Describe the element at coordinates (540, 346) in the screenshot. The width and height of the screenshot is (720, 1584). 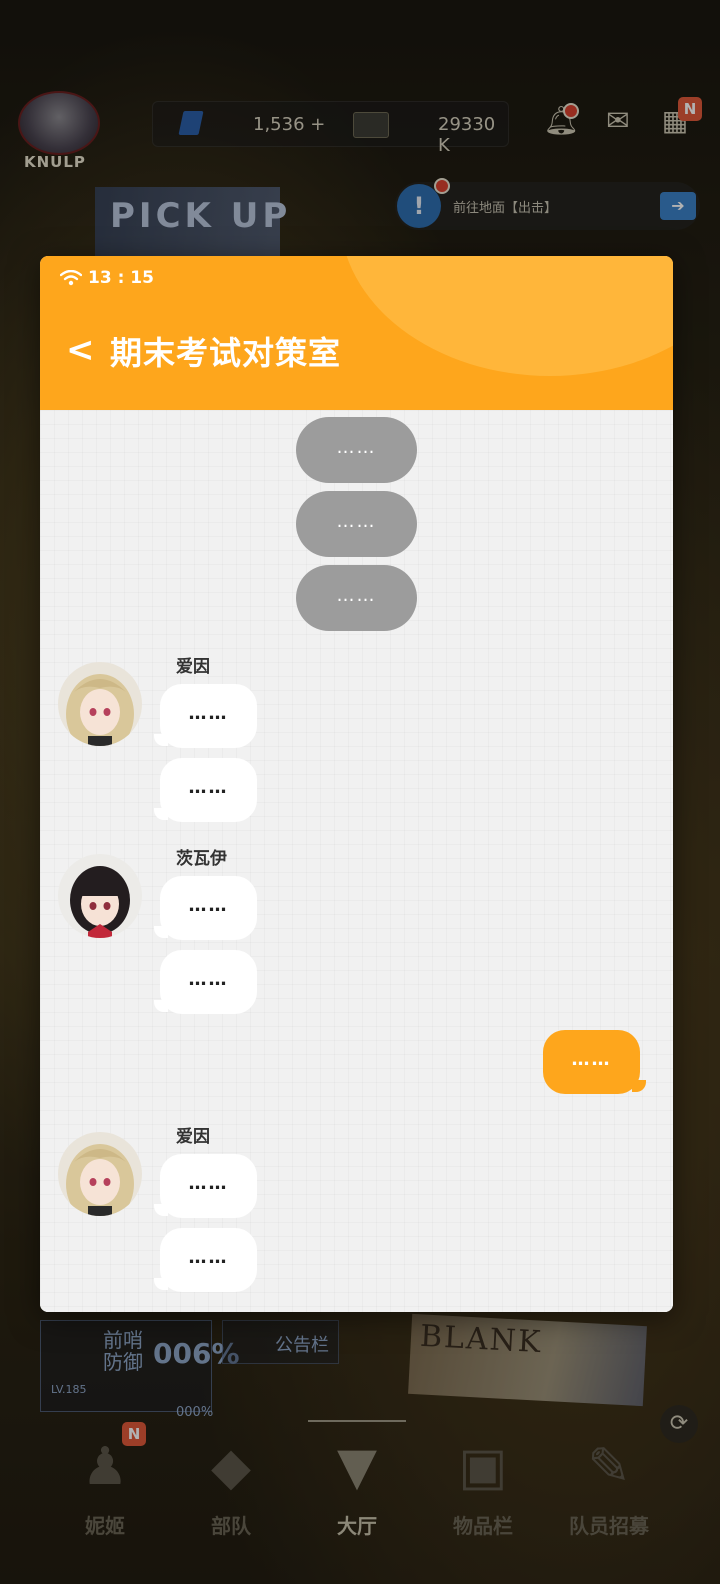
I see `header-decoration-tail` at that location.